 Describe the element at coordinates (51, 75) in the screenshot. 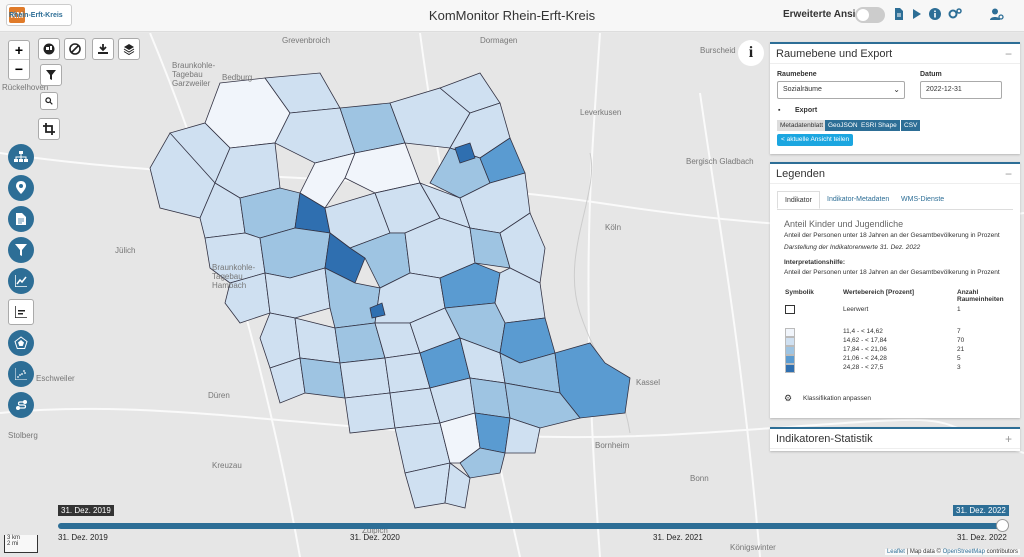

I see `filter-button` at that location.